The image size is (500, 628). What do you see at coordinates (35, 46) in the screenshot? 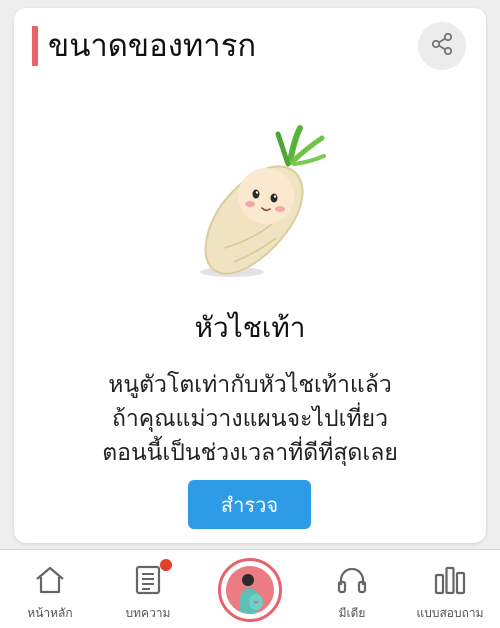
I see `title-accent-bar` at bounding box center [35, 46].